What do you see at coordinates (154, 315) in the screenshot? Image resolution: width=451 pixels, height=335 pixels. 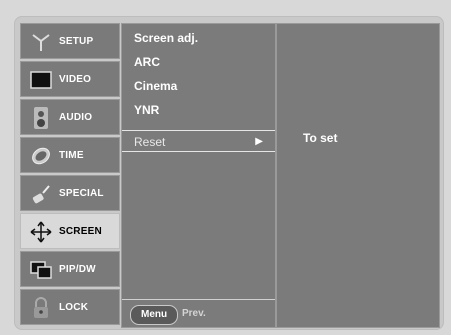 I see `menu-button: Menu` at bounding box center [154, 315].